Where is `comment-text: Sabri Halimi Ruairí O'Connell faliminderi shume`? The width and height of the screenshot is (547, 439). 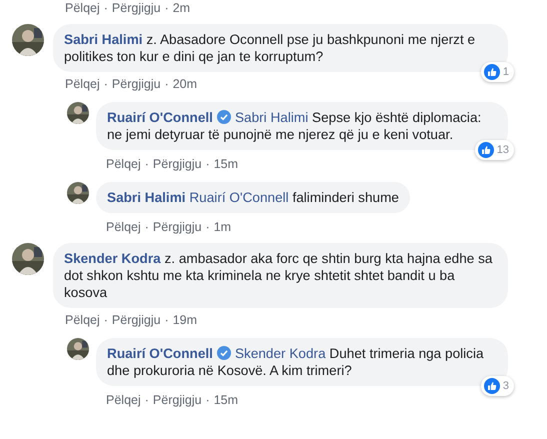
comment-text: Sabri Halimi Ruairí O'Connell faliminderi shume is located at coordinates (253, 197).